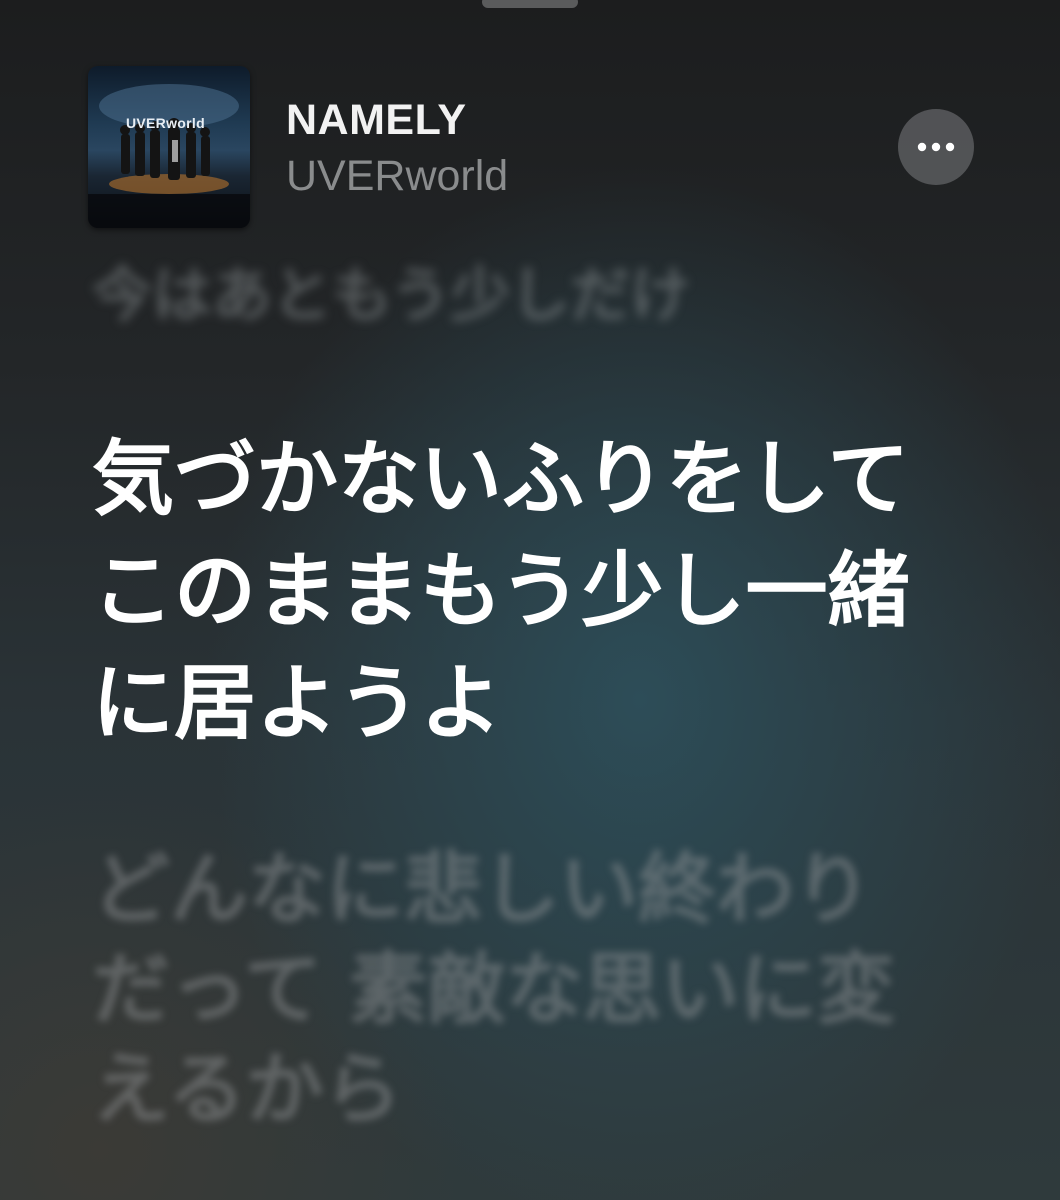 This screenshot has width=1060, height=1200. Describe the element at coordinates (165, 123) in the screenshot. I see `artwork-band-logo: UVERworld` at that location.